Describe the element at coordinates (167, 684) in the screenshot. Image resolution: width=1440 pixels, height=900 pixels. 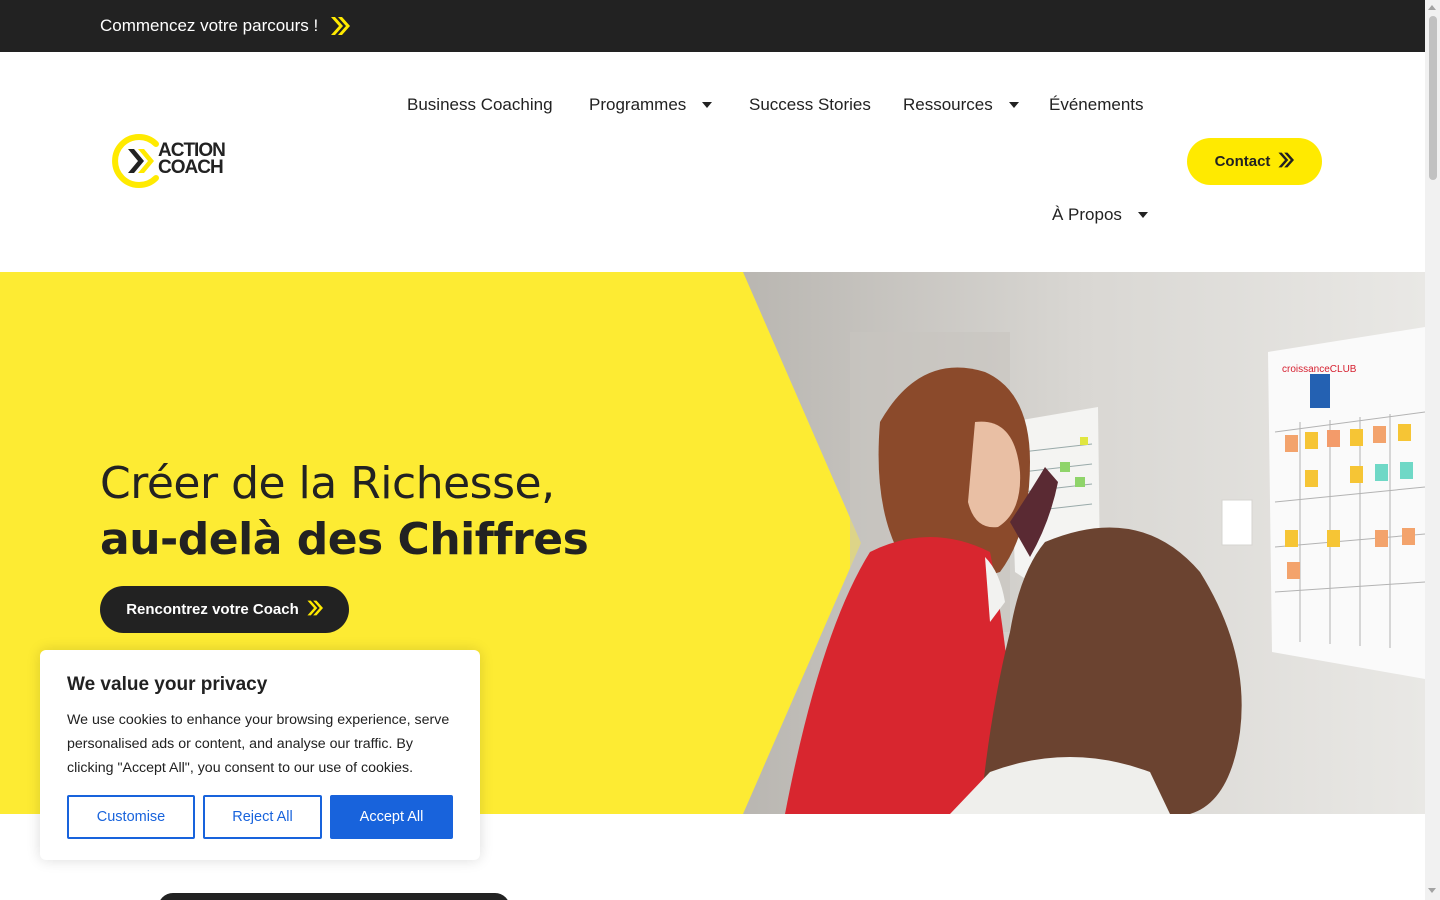
I see `cookie-title: We value your privacy` at that location.